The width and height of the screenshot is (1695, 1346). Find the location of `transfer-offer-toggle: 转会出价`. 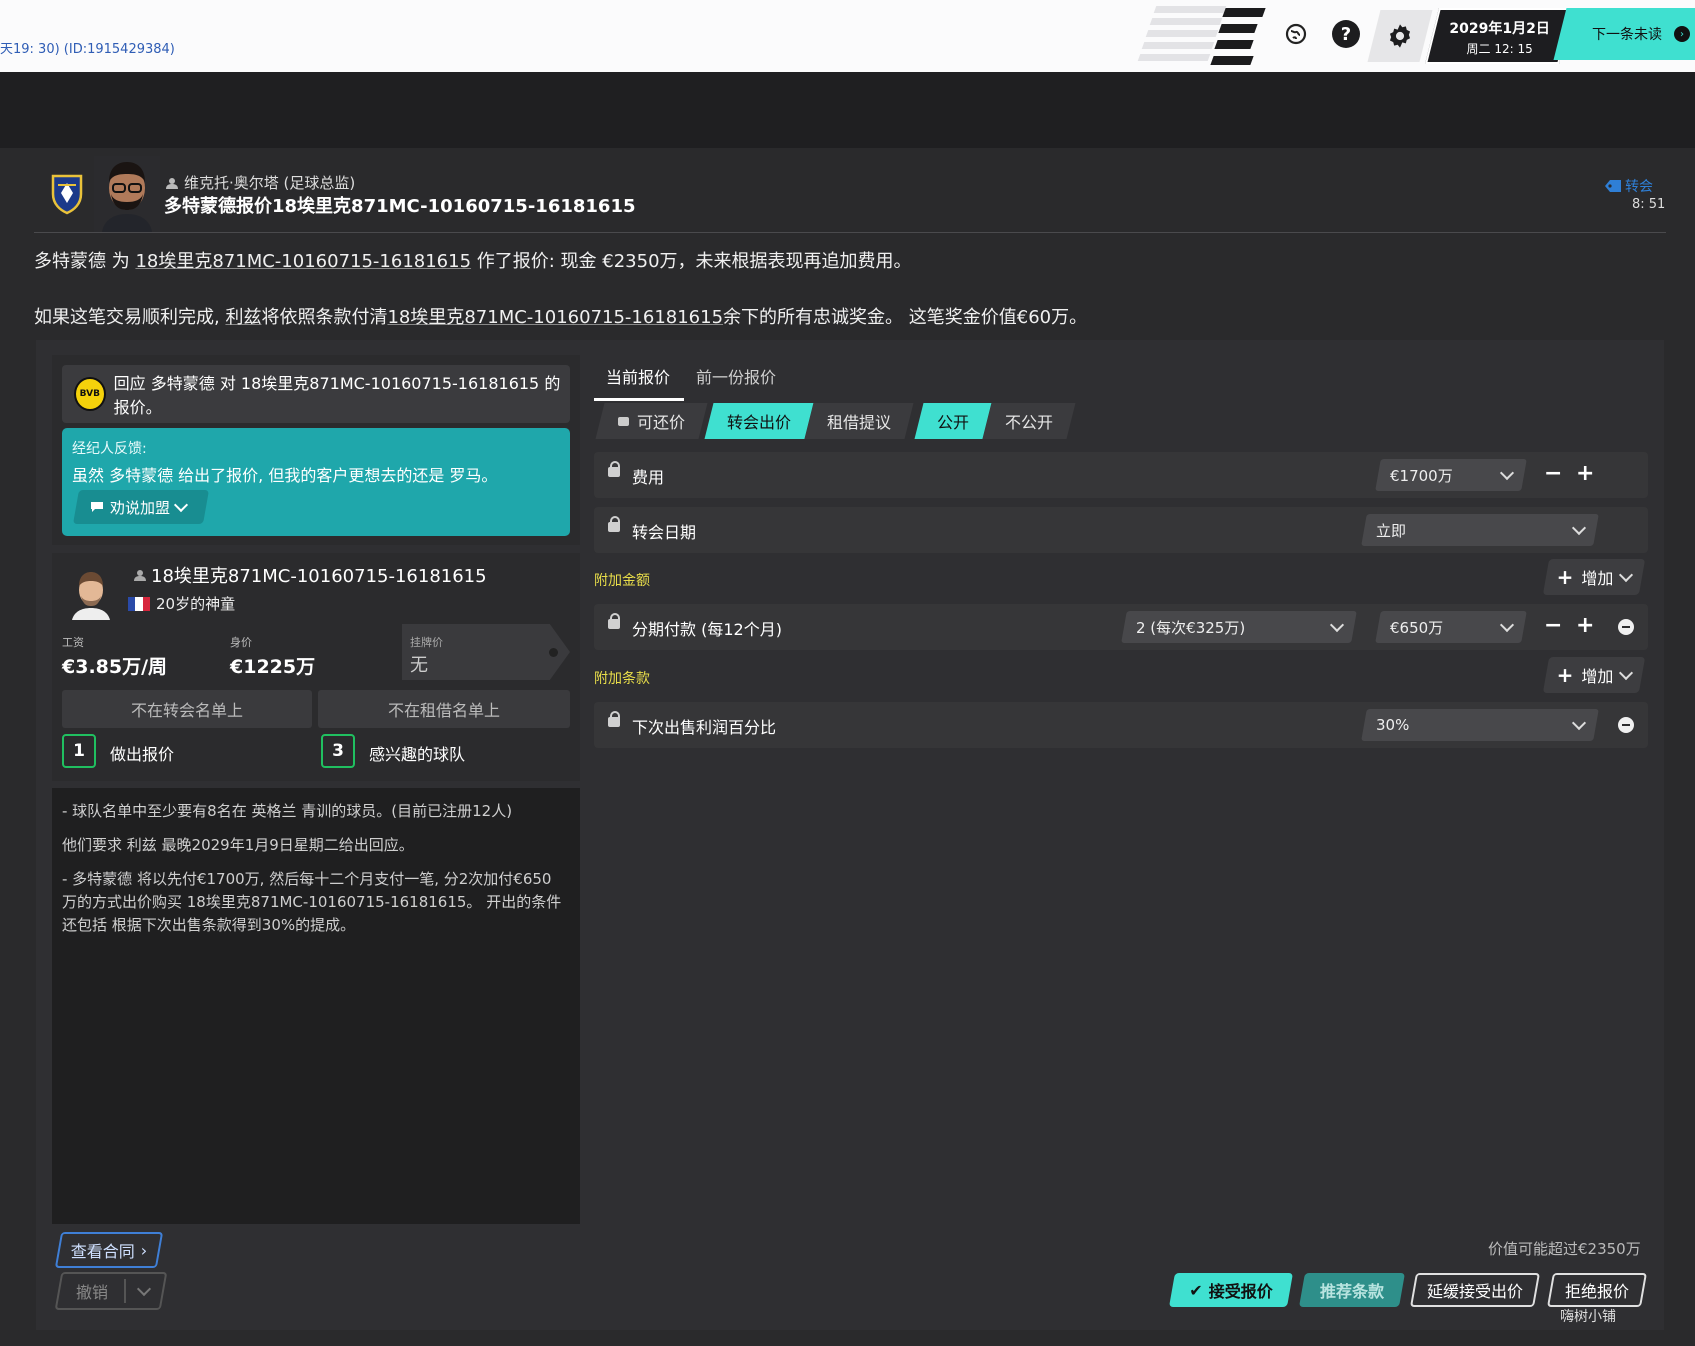

transfer-offer-toggle: 转会出价 is located at coordinates (759, 421).